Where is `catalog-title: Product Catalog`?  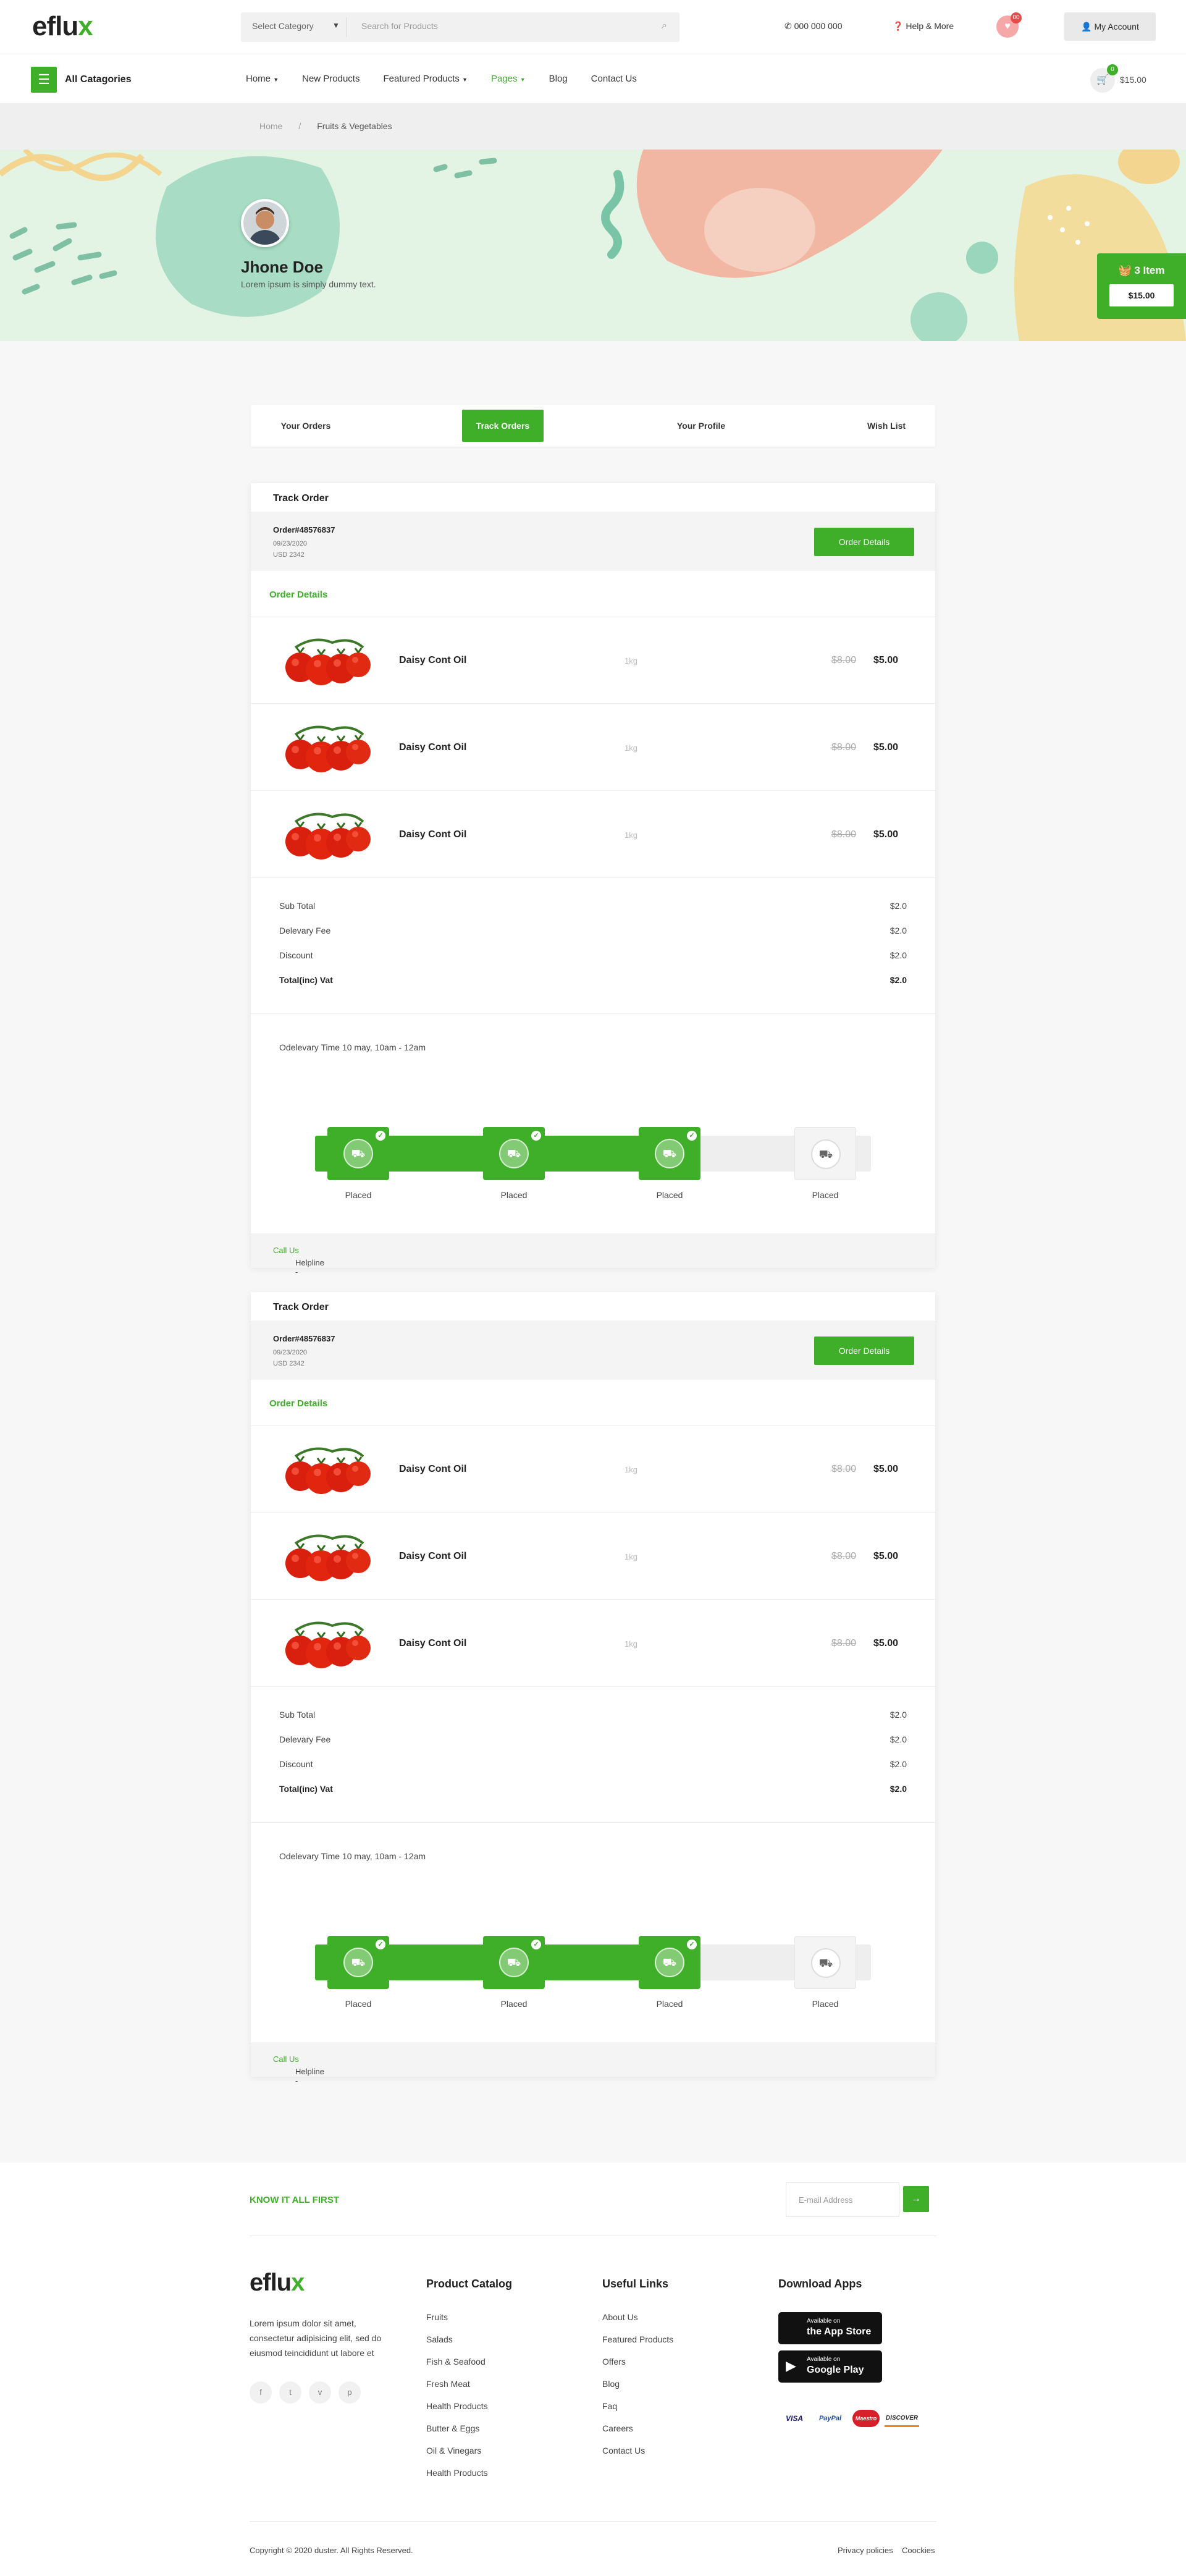 catalog-title: Product Catalog is located at coordinates (469, 2284).